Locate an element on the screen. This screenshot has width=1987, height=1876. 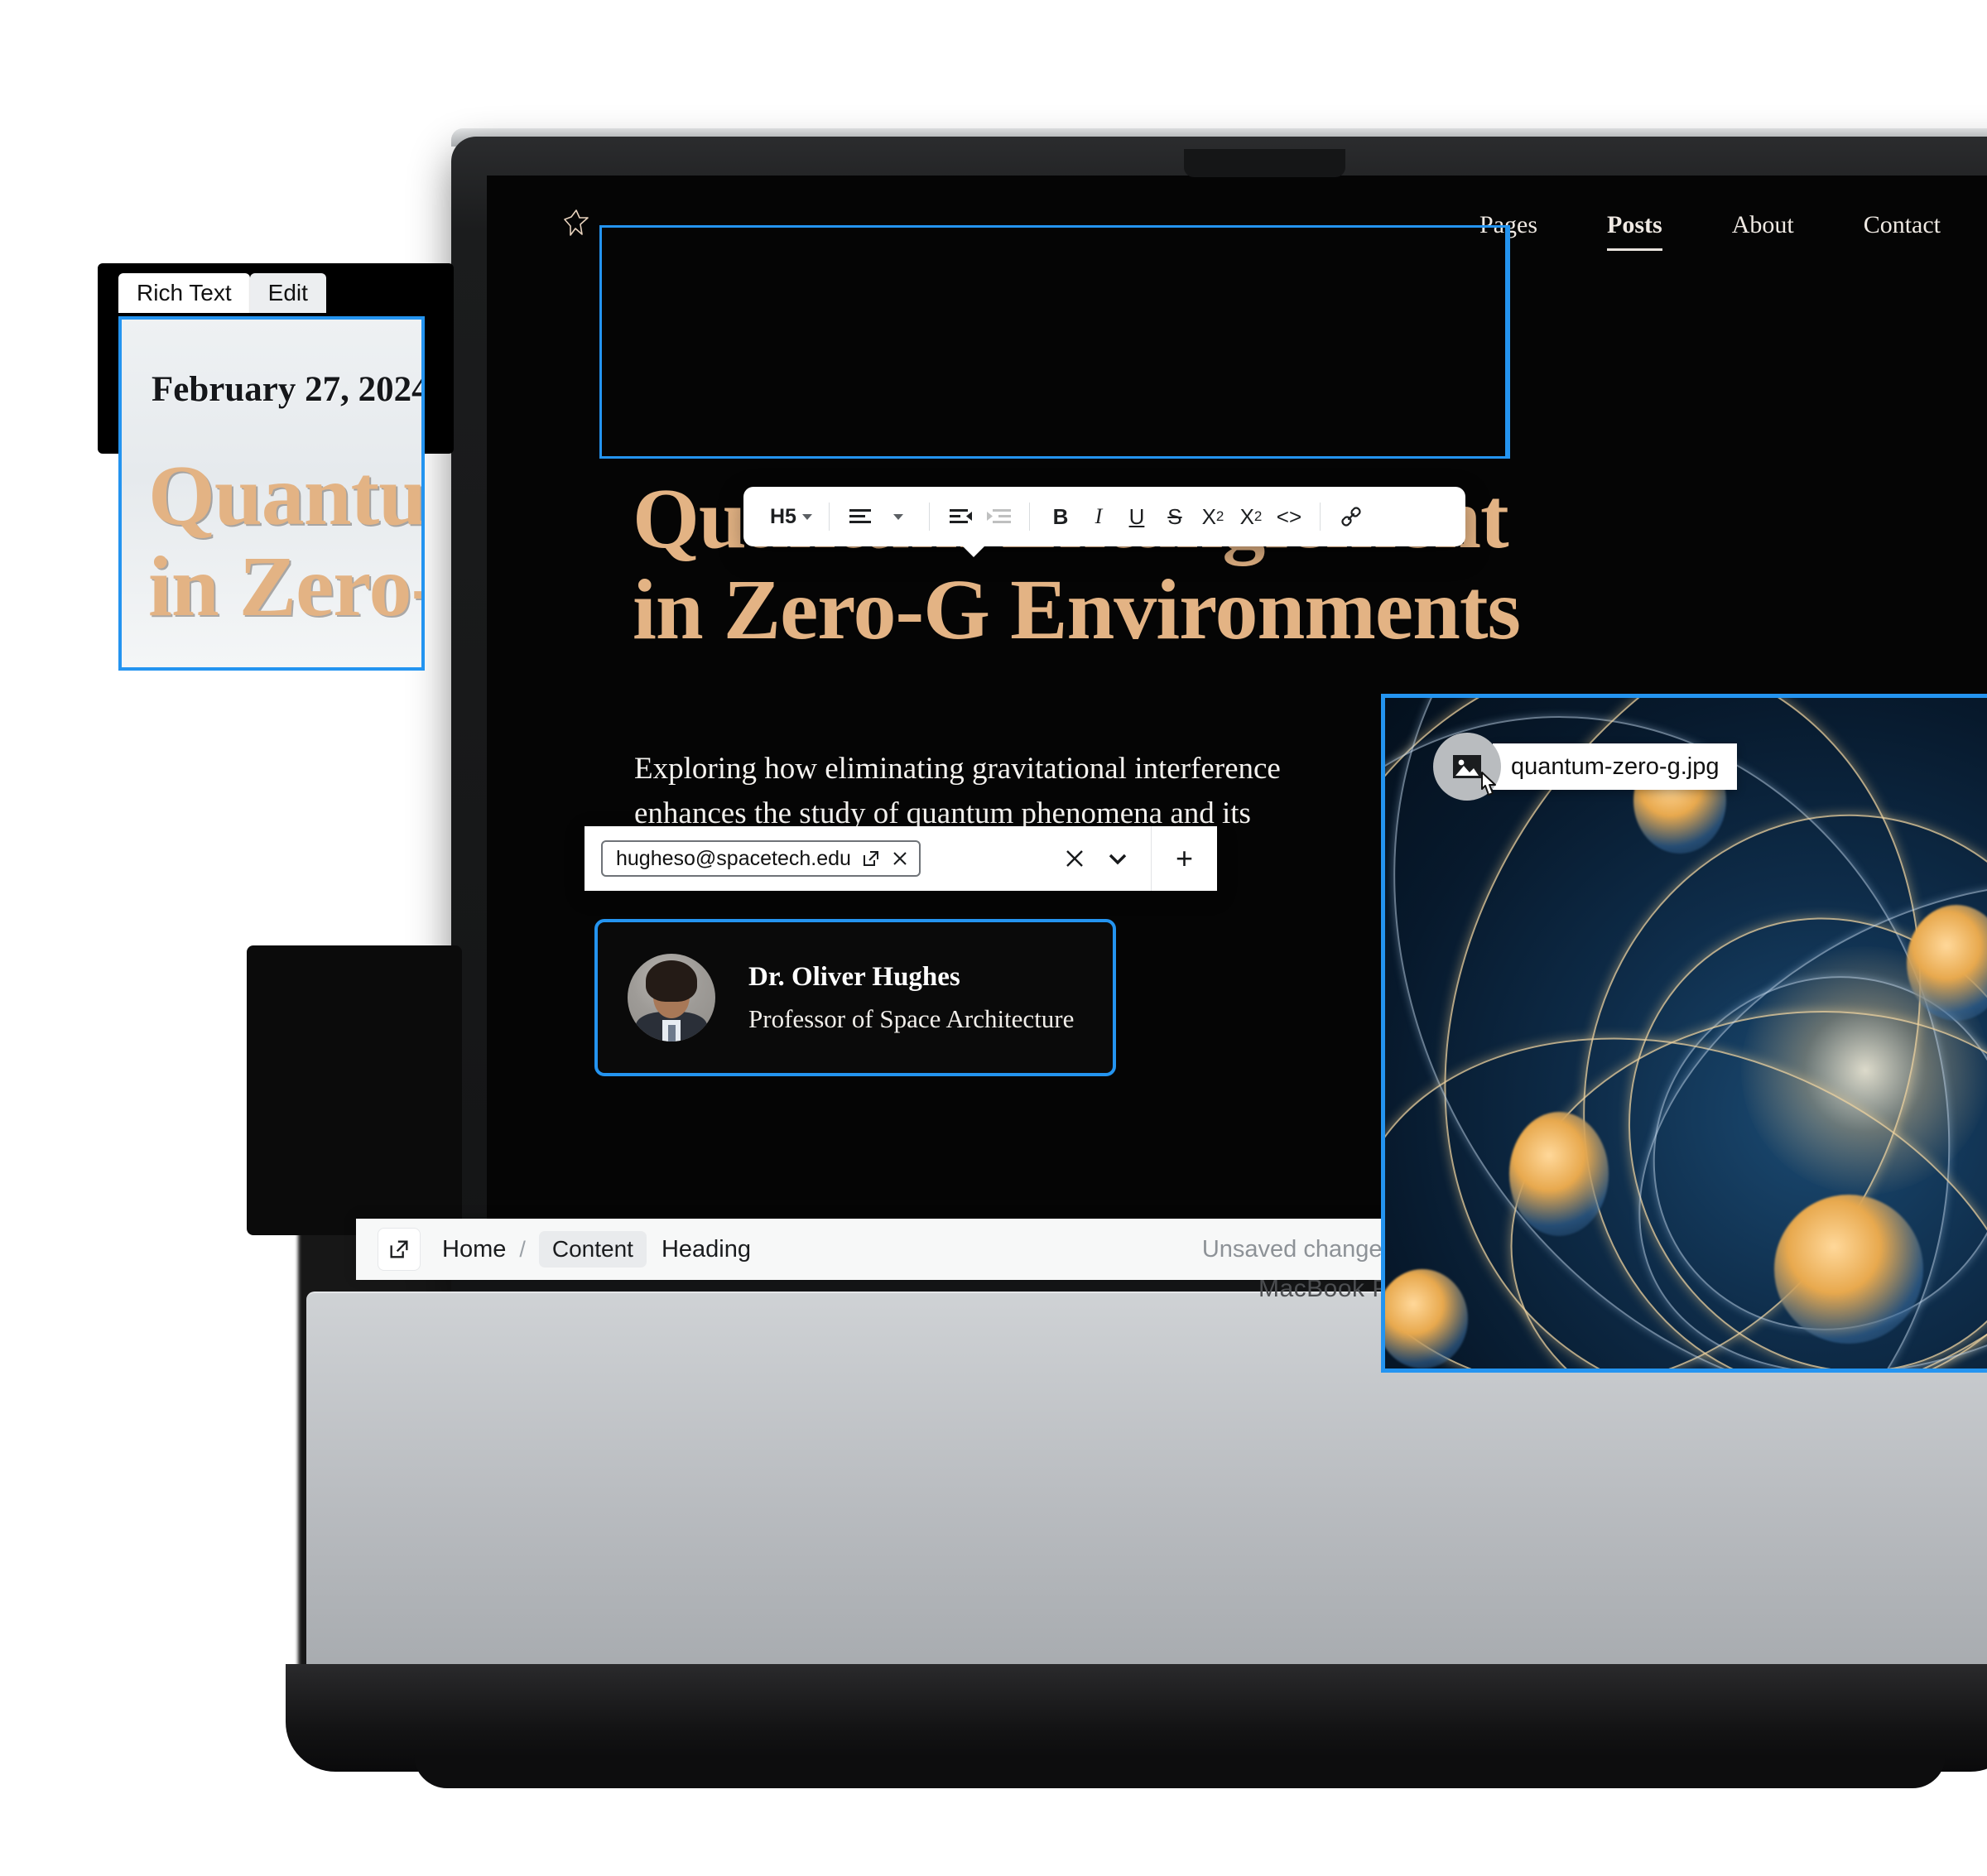
avatar is located at coordinates (671, 998).